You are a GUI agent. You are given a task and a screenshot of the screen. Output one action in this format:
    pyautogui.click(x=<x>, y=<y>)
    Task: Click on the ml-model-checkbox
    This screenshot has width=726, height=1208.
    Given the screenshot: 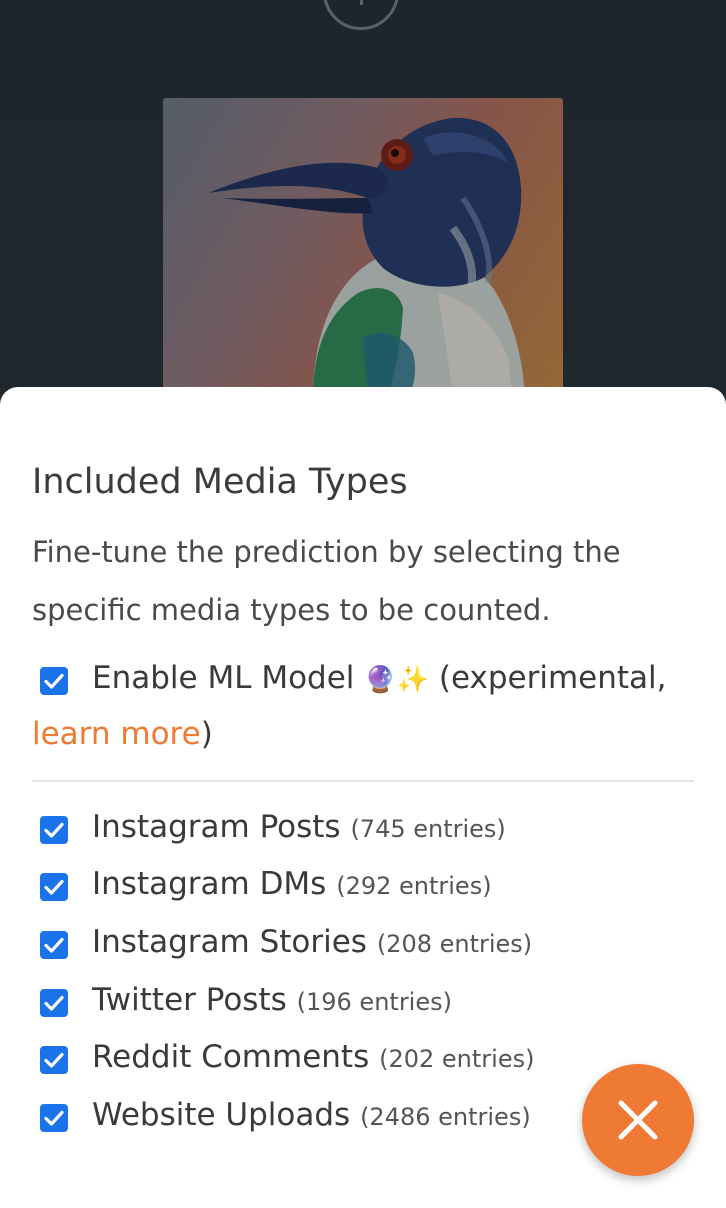 What is the action you would take?
    pyautogui.click(x=54, y=681)
    